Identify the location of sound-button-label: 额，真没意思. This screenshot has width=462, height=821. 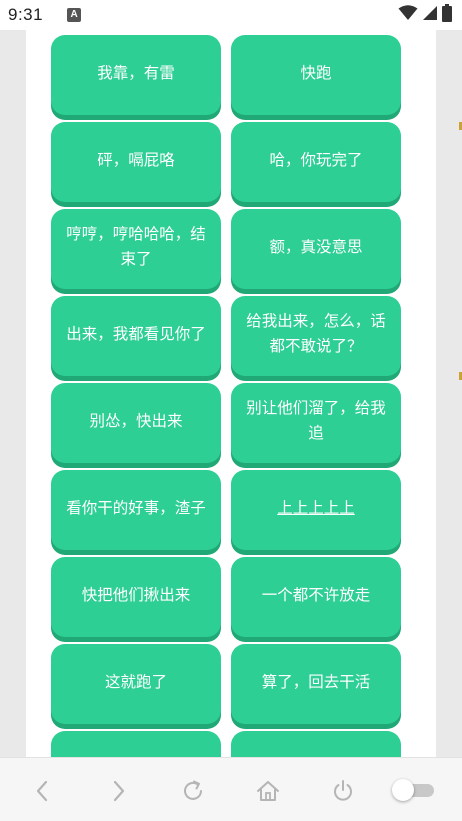
(316, 246).